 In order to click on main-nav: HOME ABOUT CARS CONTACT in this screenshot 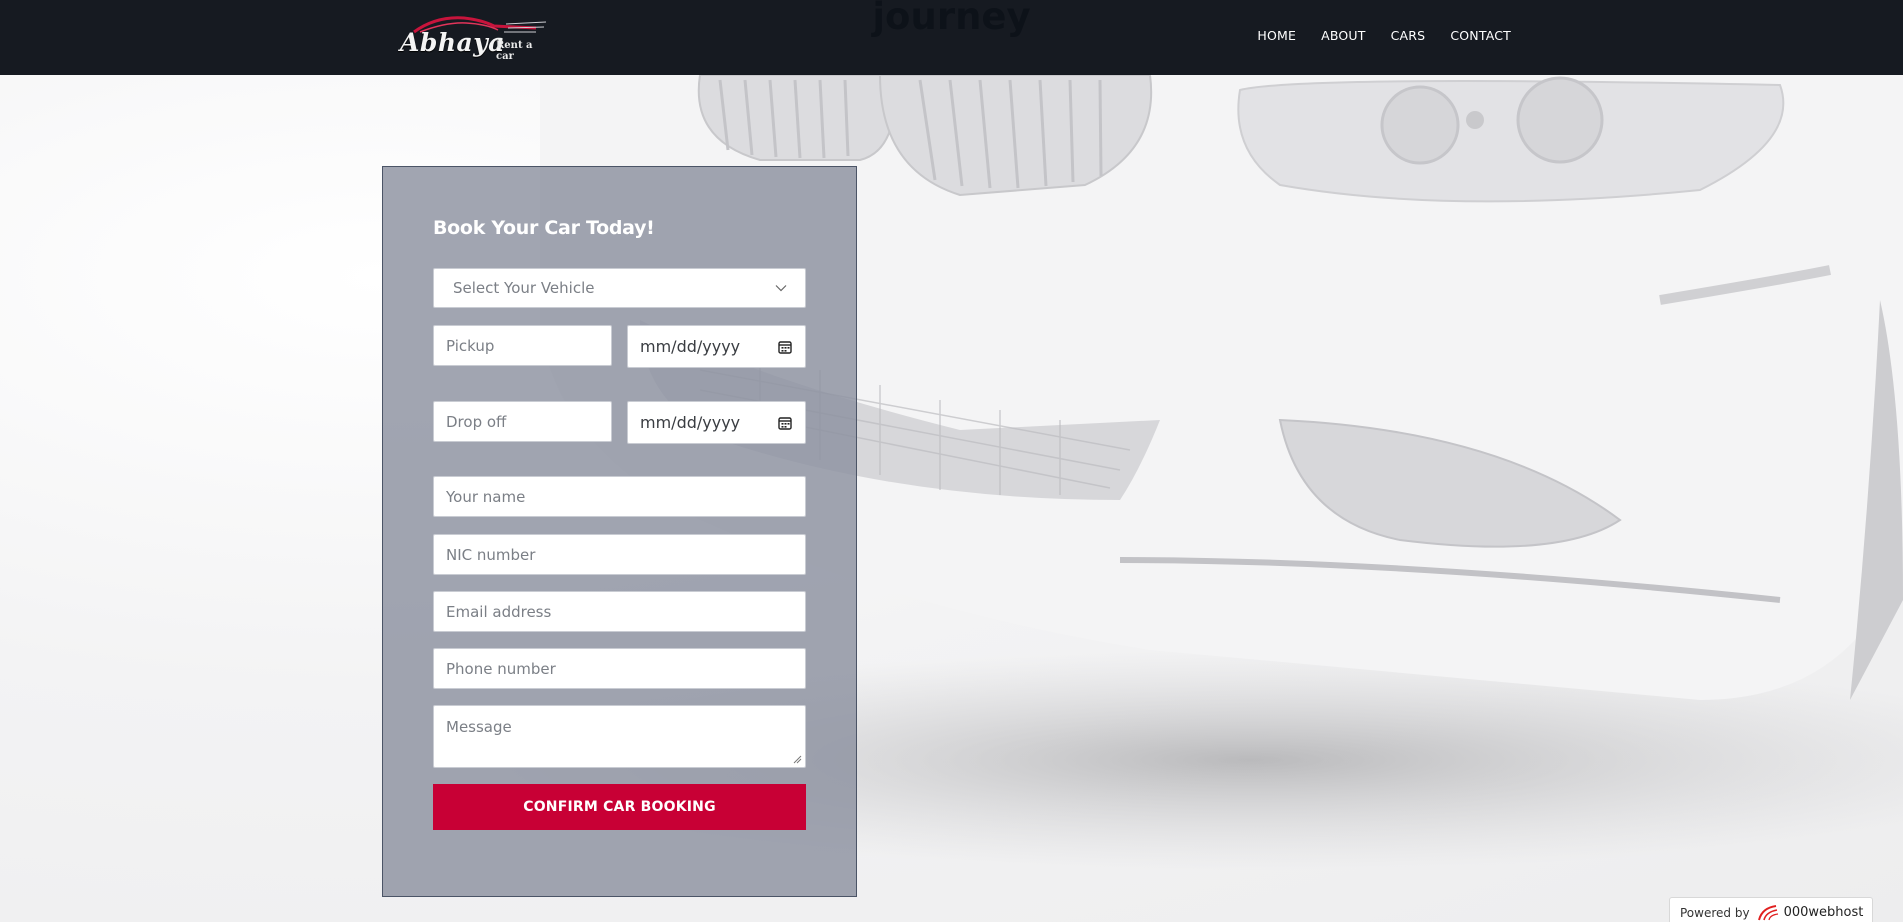, I will do `click(1371, 35)`.